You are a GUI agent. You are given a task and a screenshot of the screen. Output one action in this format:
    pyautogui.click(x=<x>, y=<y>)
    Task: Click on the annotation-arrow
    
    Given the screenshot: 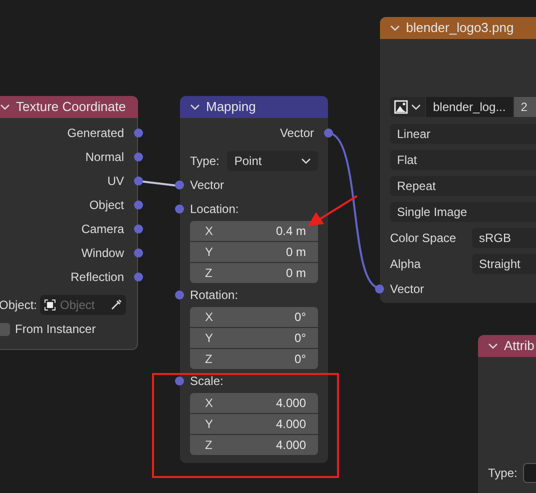 What is the action you would take?
    pyautogui.click(x=333, y=210)
    